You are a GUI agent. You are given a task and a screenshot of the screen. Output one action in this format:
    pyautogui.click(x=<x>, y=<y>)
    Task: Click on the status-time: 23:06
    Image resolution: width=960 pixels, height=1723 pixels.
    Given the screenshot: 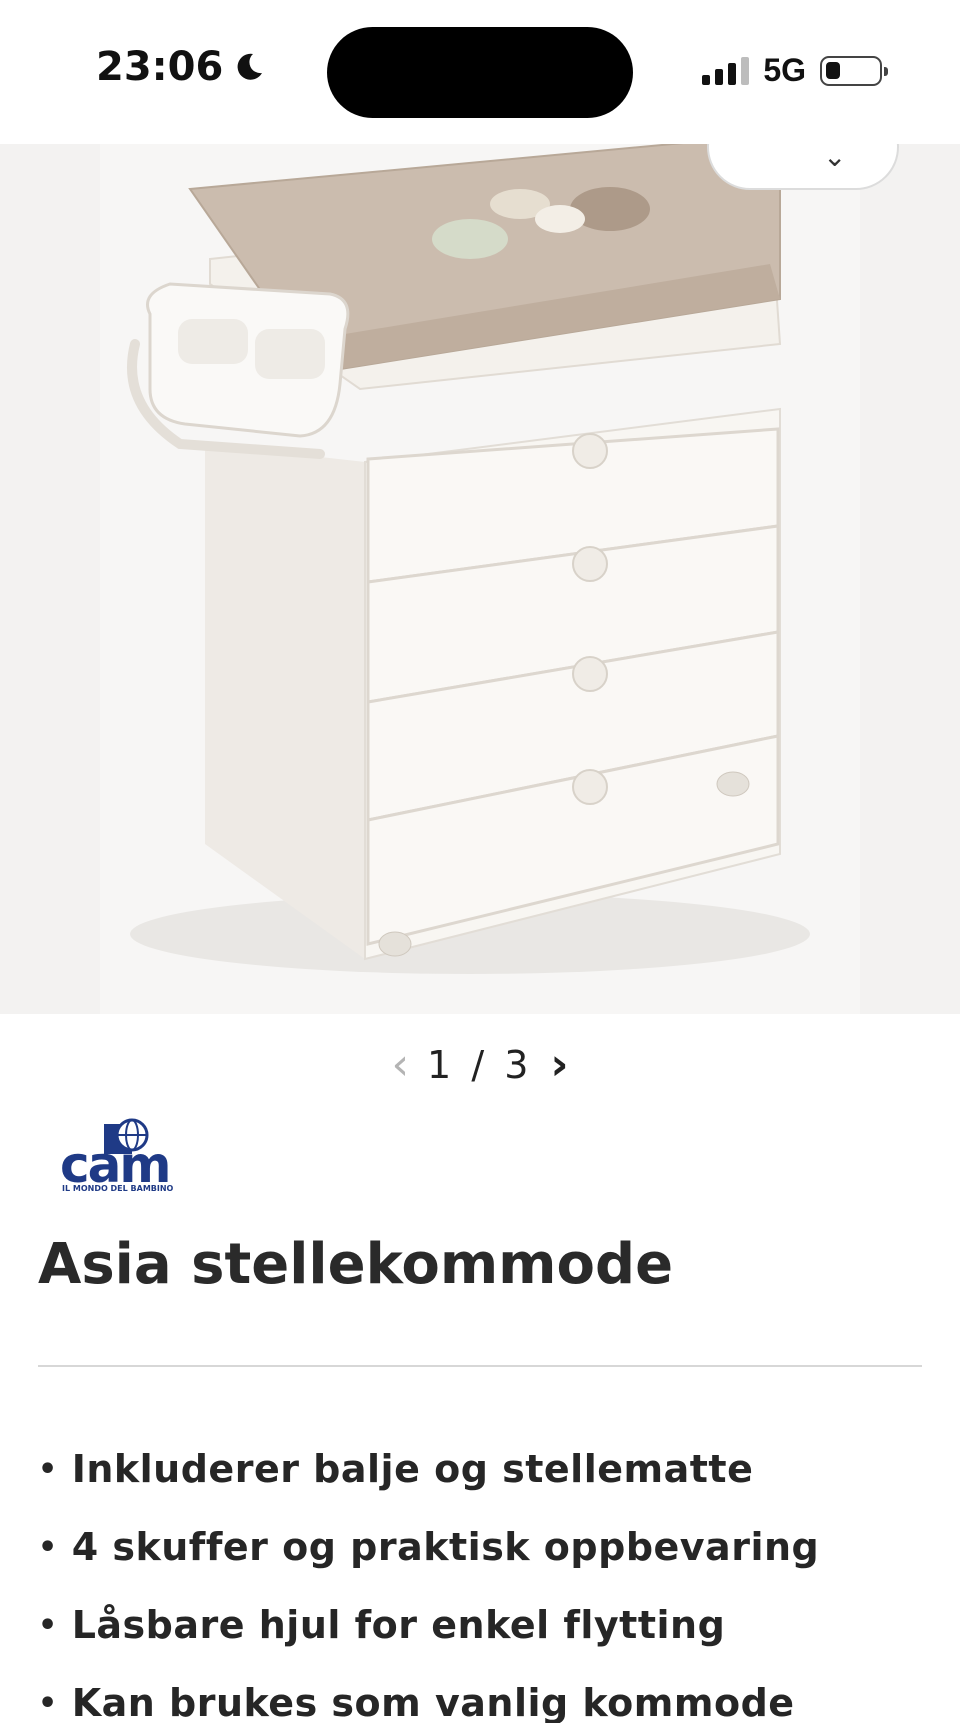 What is the action you would take?
    pyautogui.click(x=180, y=67)
    